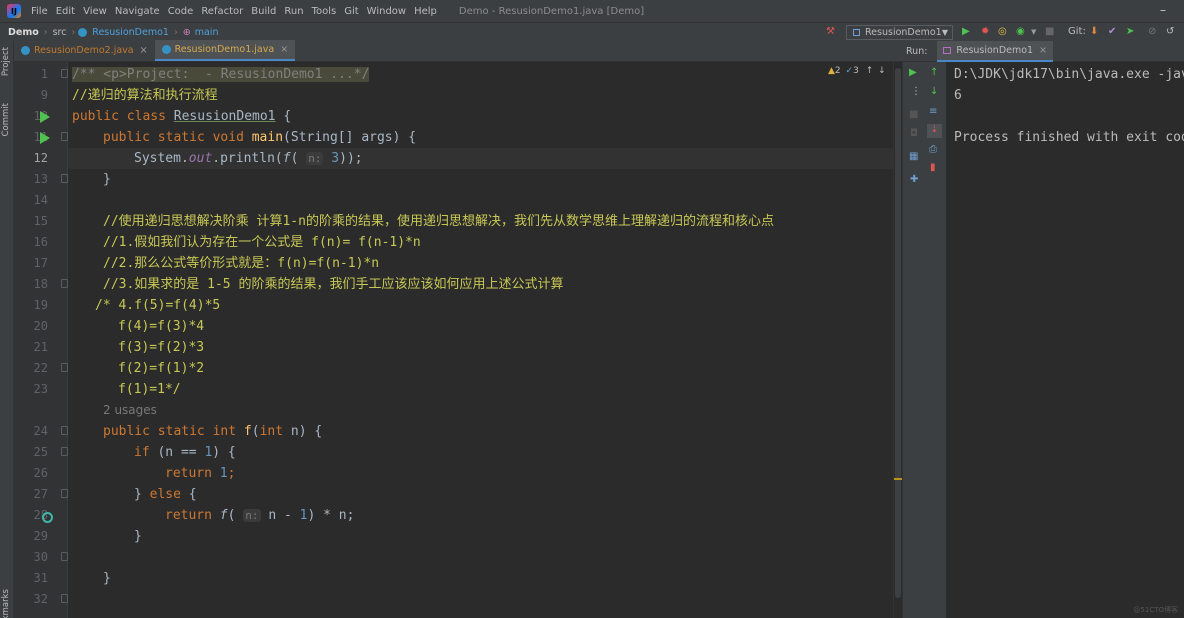 This screenshot has width=1184, height=618. I want to click on run-tab-label: ResusionDemo1, so click(995, 50).